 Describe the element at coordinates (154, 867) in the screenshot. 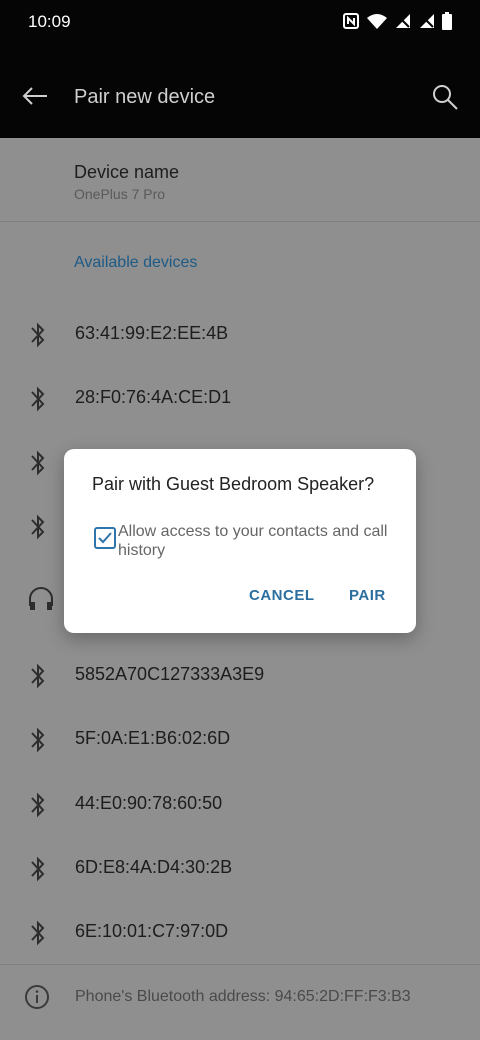

I see `device-row-label: 6D:E8:4A:D4:30:2B` at that location.